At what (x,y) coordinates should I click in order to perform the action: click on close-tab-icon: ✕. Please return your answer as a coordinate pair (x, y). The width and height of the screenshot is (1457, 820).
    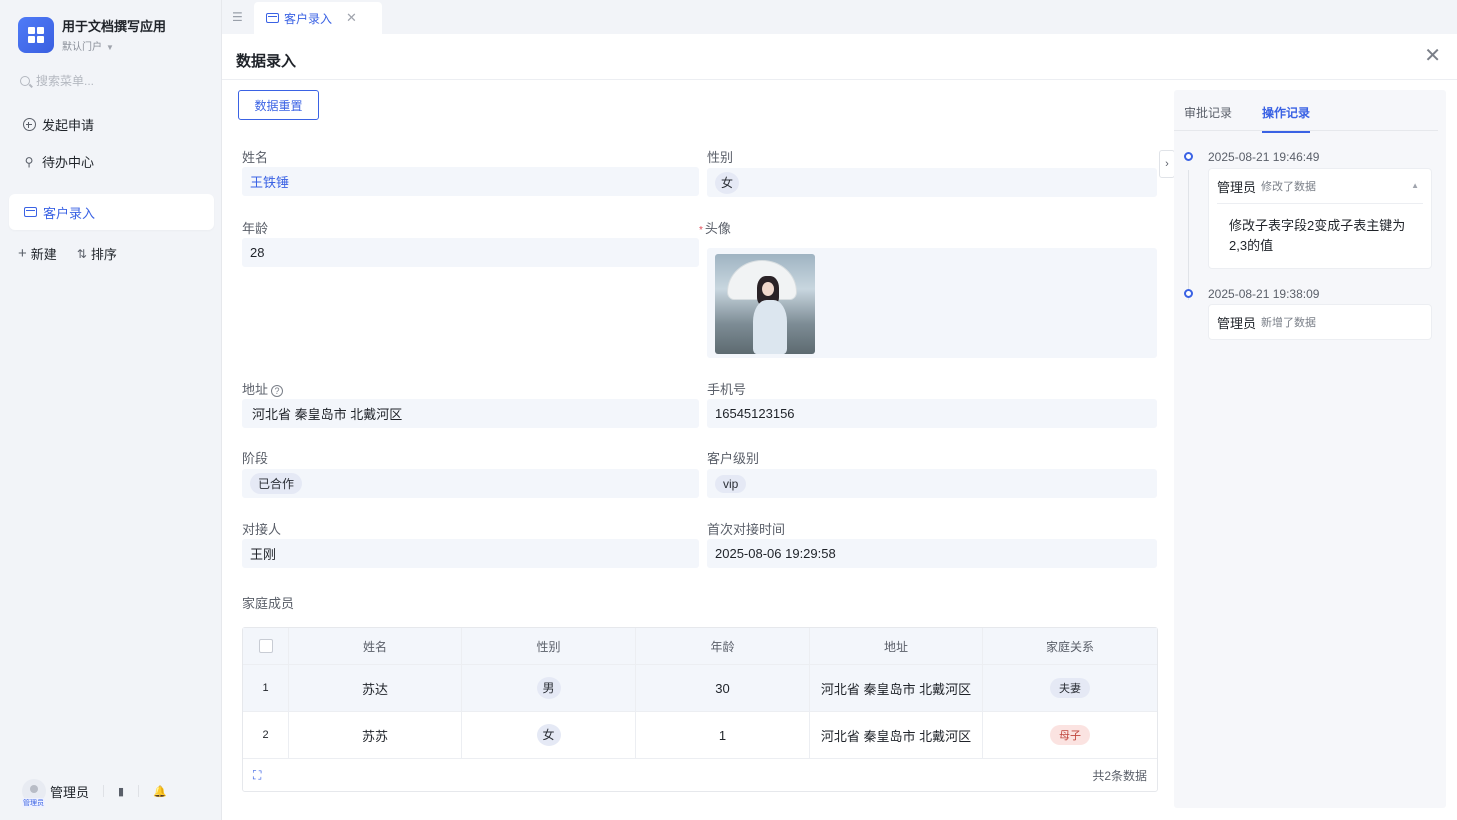
    Looking at the image, I should click on (351, 18).